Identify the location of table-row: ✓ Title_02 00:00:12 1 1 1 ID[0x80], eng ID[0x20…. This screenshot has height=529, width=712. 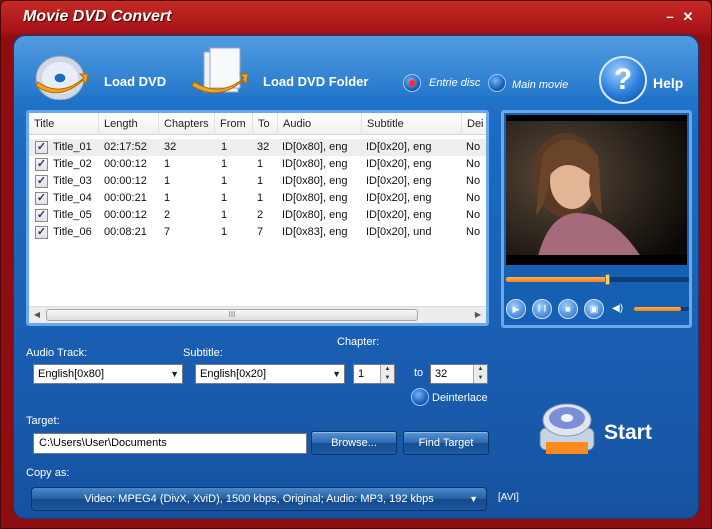
(257, 164).